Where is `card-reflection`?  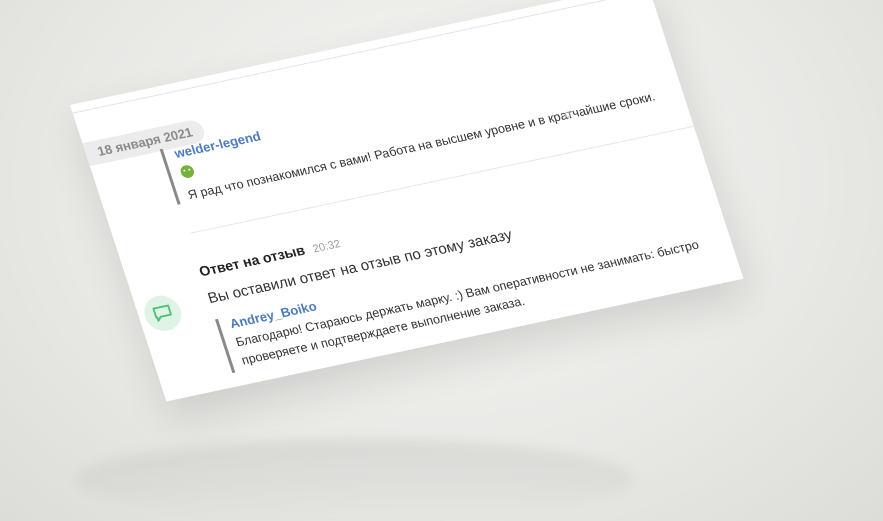 card-reflection is located at coordinates (355, 480).